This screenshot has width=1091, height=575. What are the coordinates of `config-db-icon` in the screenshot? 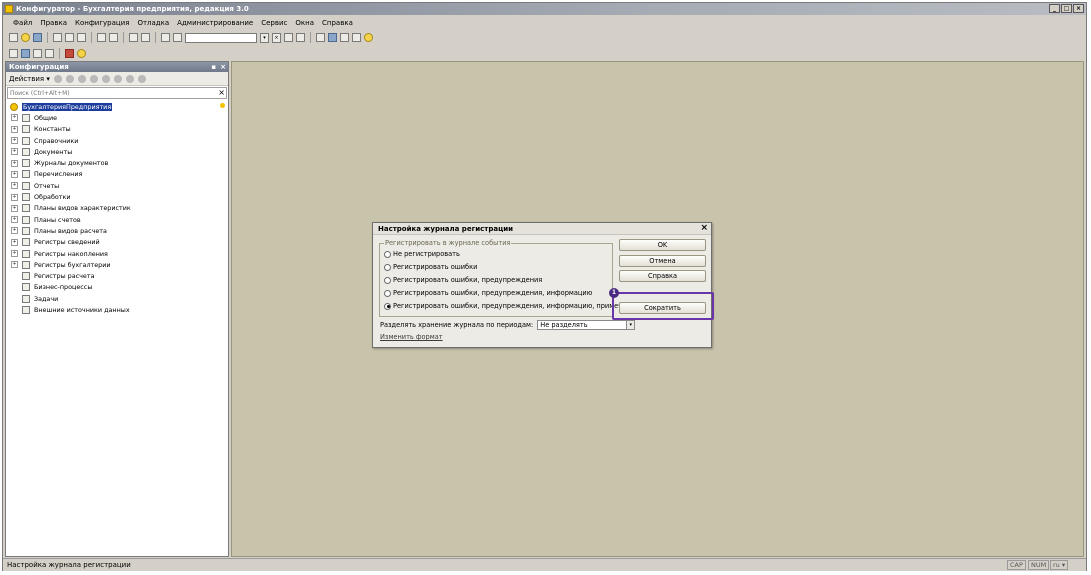 It's located at (25, 53).